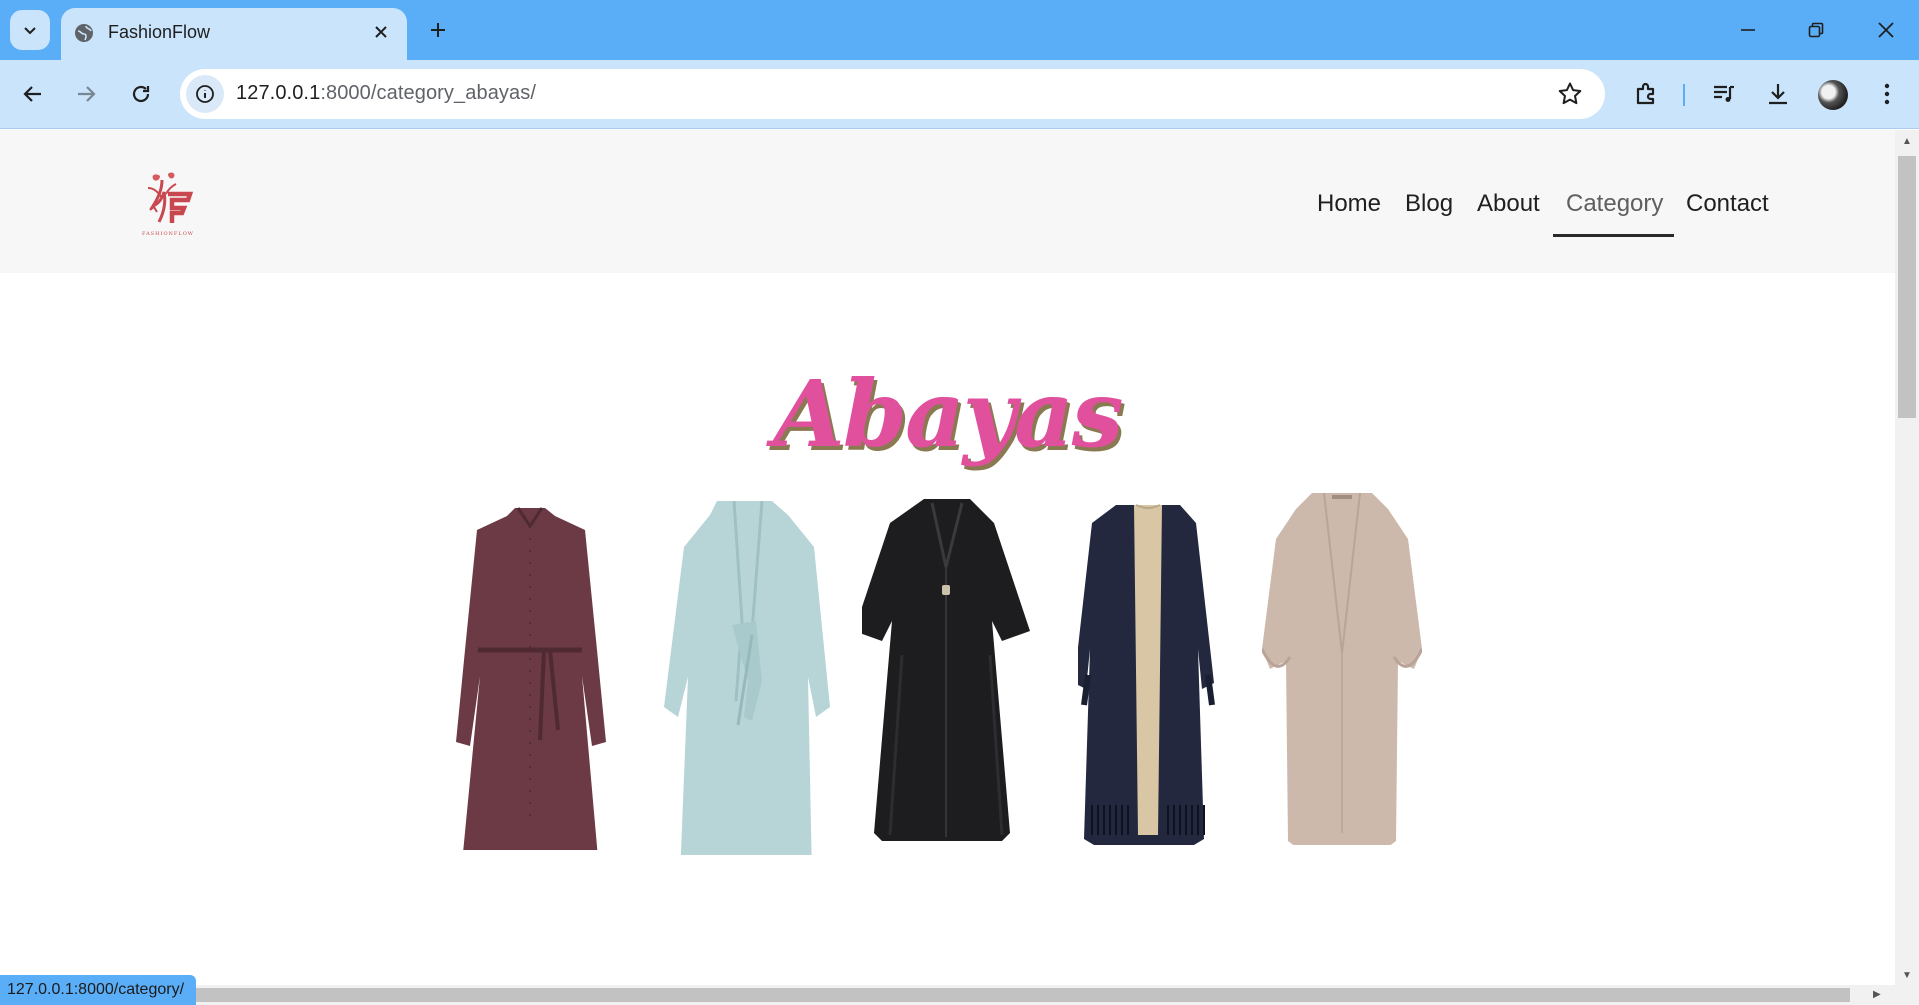 The width and height of the screenshot is (1919, 1005). Describe the element at coordinates (1614, 204) in the screenshot. I see `nav-category: Category` at that location.